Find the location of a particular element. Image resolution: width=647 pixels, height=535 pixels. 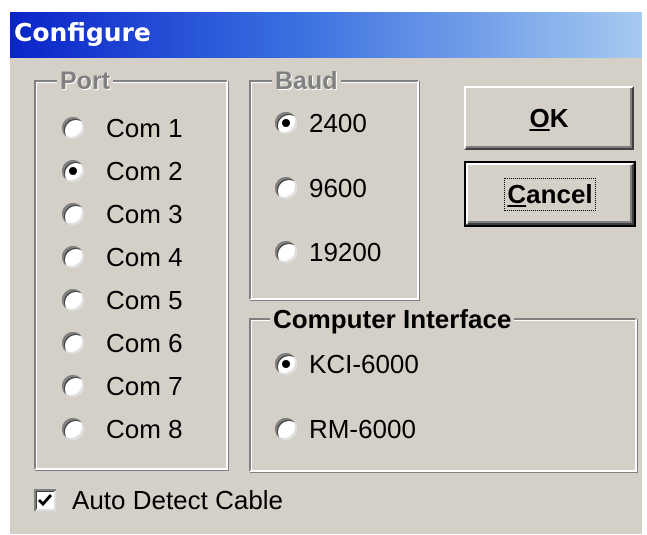

baud-option-19200: 19200 is located at coordinates (328, 252).